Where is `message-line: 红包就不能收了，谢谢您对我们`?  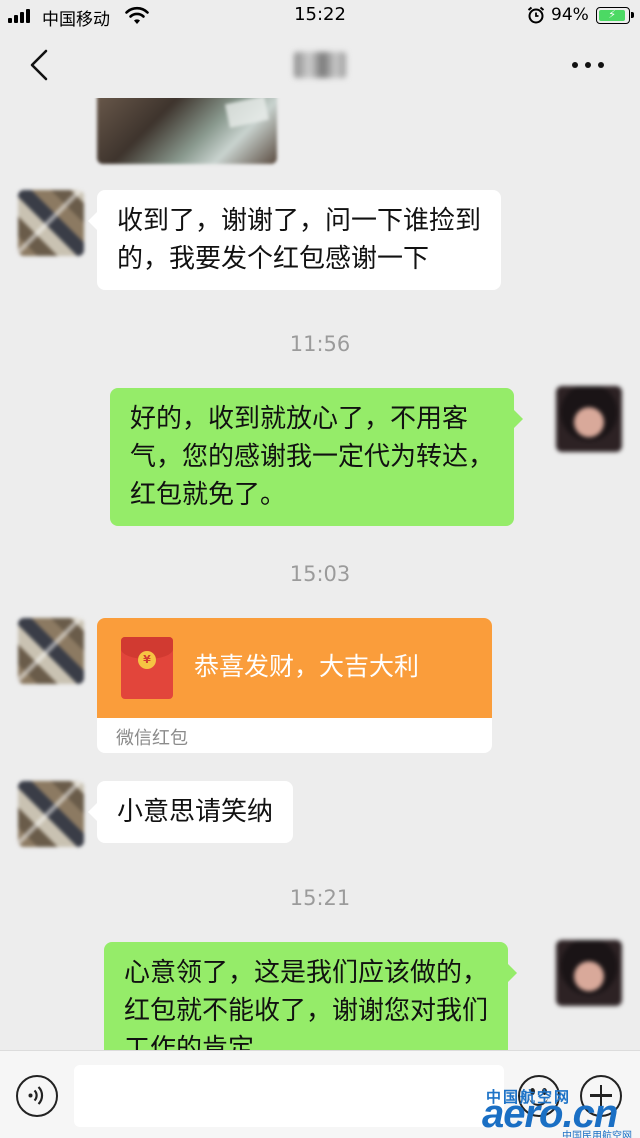 message-line: 红包就不能收了，谢谢您对我们 is located at coordinates (306, 1011).